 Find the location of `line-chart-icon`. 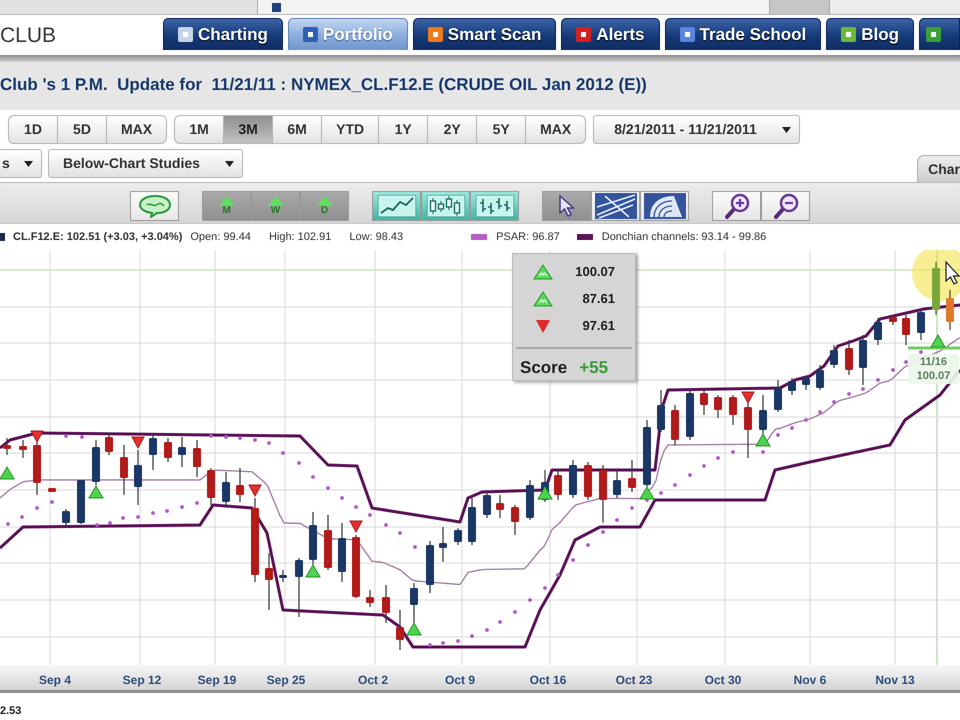

line-chart-icon is located at coordinates (397, 206).